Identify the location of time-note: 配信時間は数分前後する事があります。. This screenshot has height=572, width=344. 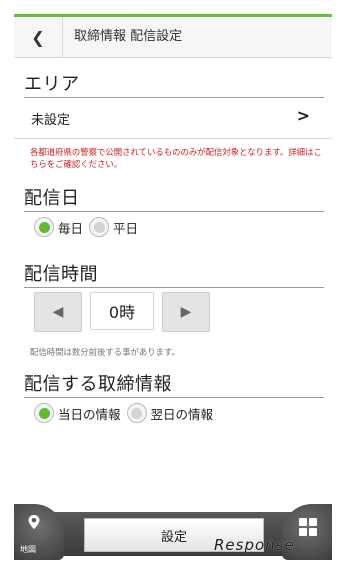
(105, 352).